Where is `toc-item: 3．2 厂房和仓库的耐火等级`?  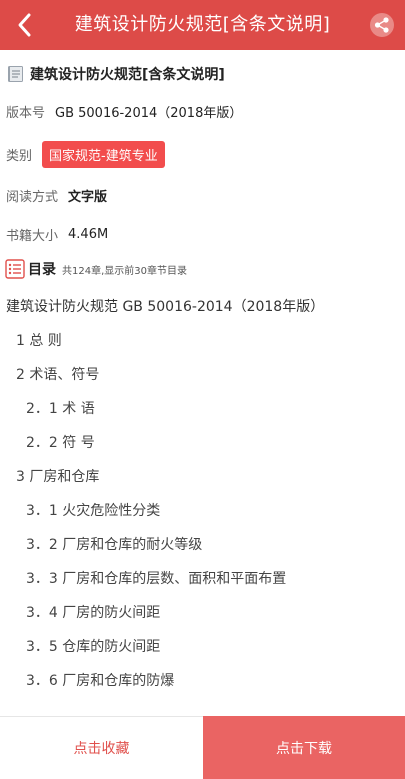
toc-item: 3．2 厂房和仓库的耐火等级 is located at coordinates (202, 545).